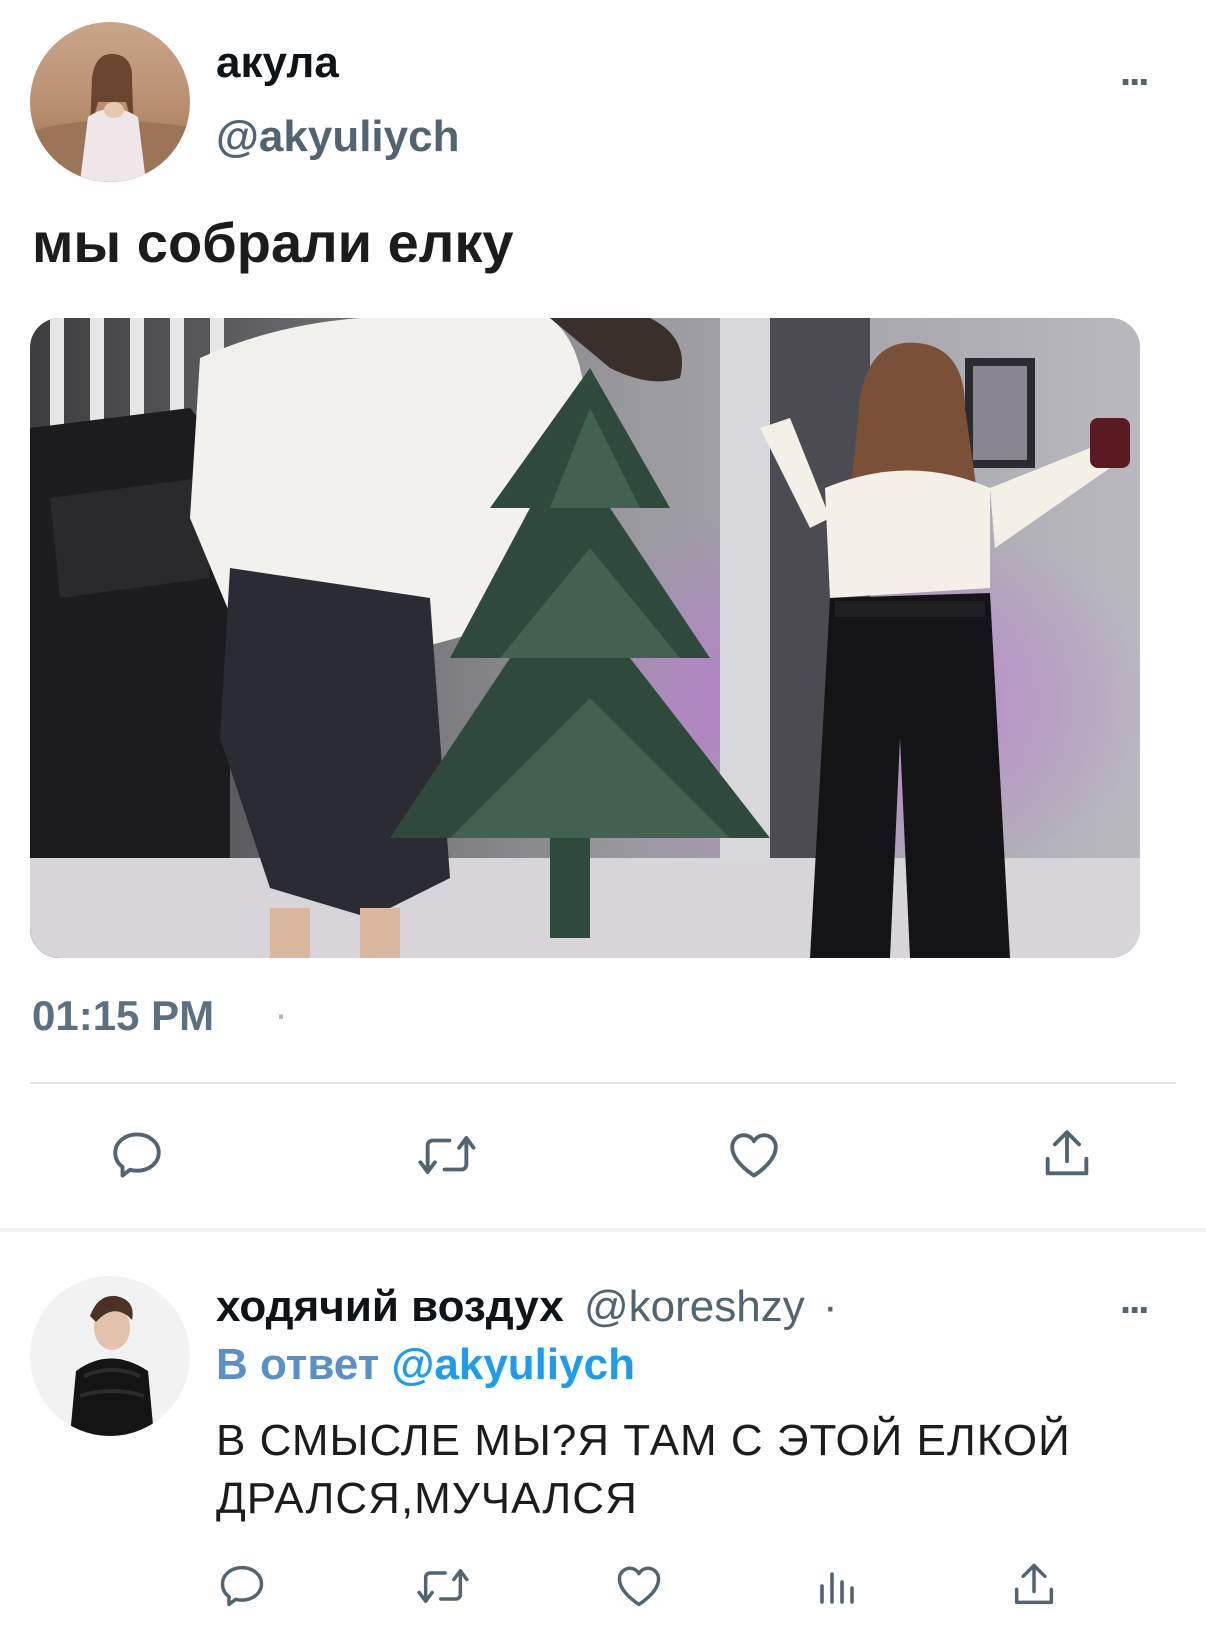 The width and height of the screenshot is (1206, 1644). I want to click on reply-to-handle-link: @akyuliych, so click(512, 1364).